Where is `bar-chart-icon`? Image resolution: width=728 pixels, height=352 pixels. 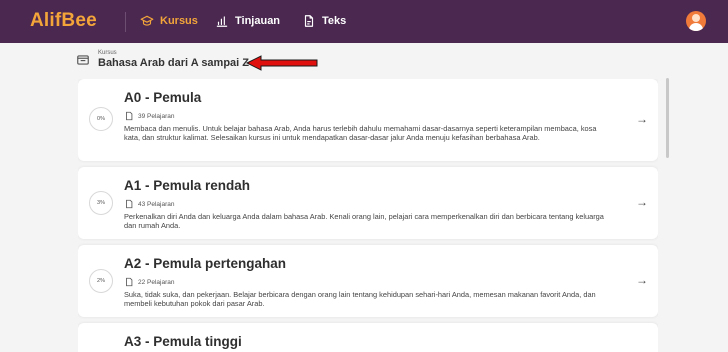 bar-chart-icon is located at coordinates (222, 21).